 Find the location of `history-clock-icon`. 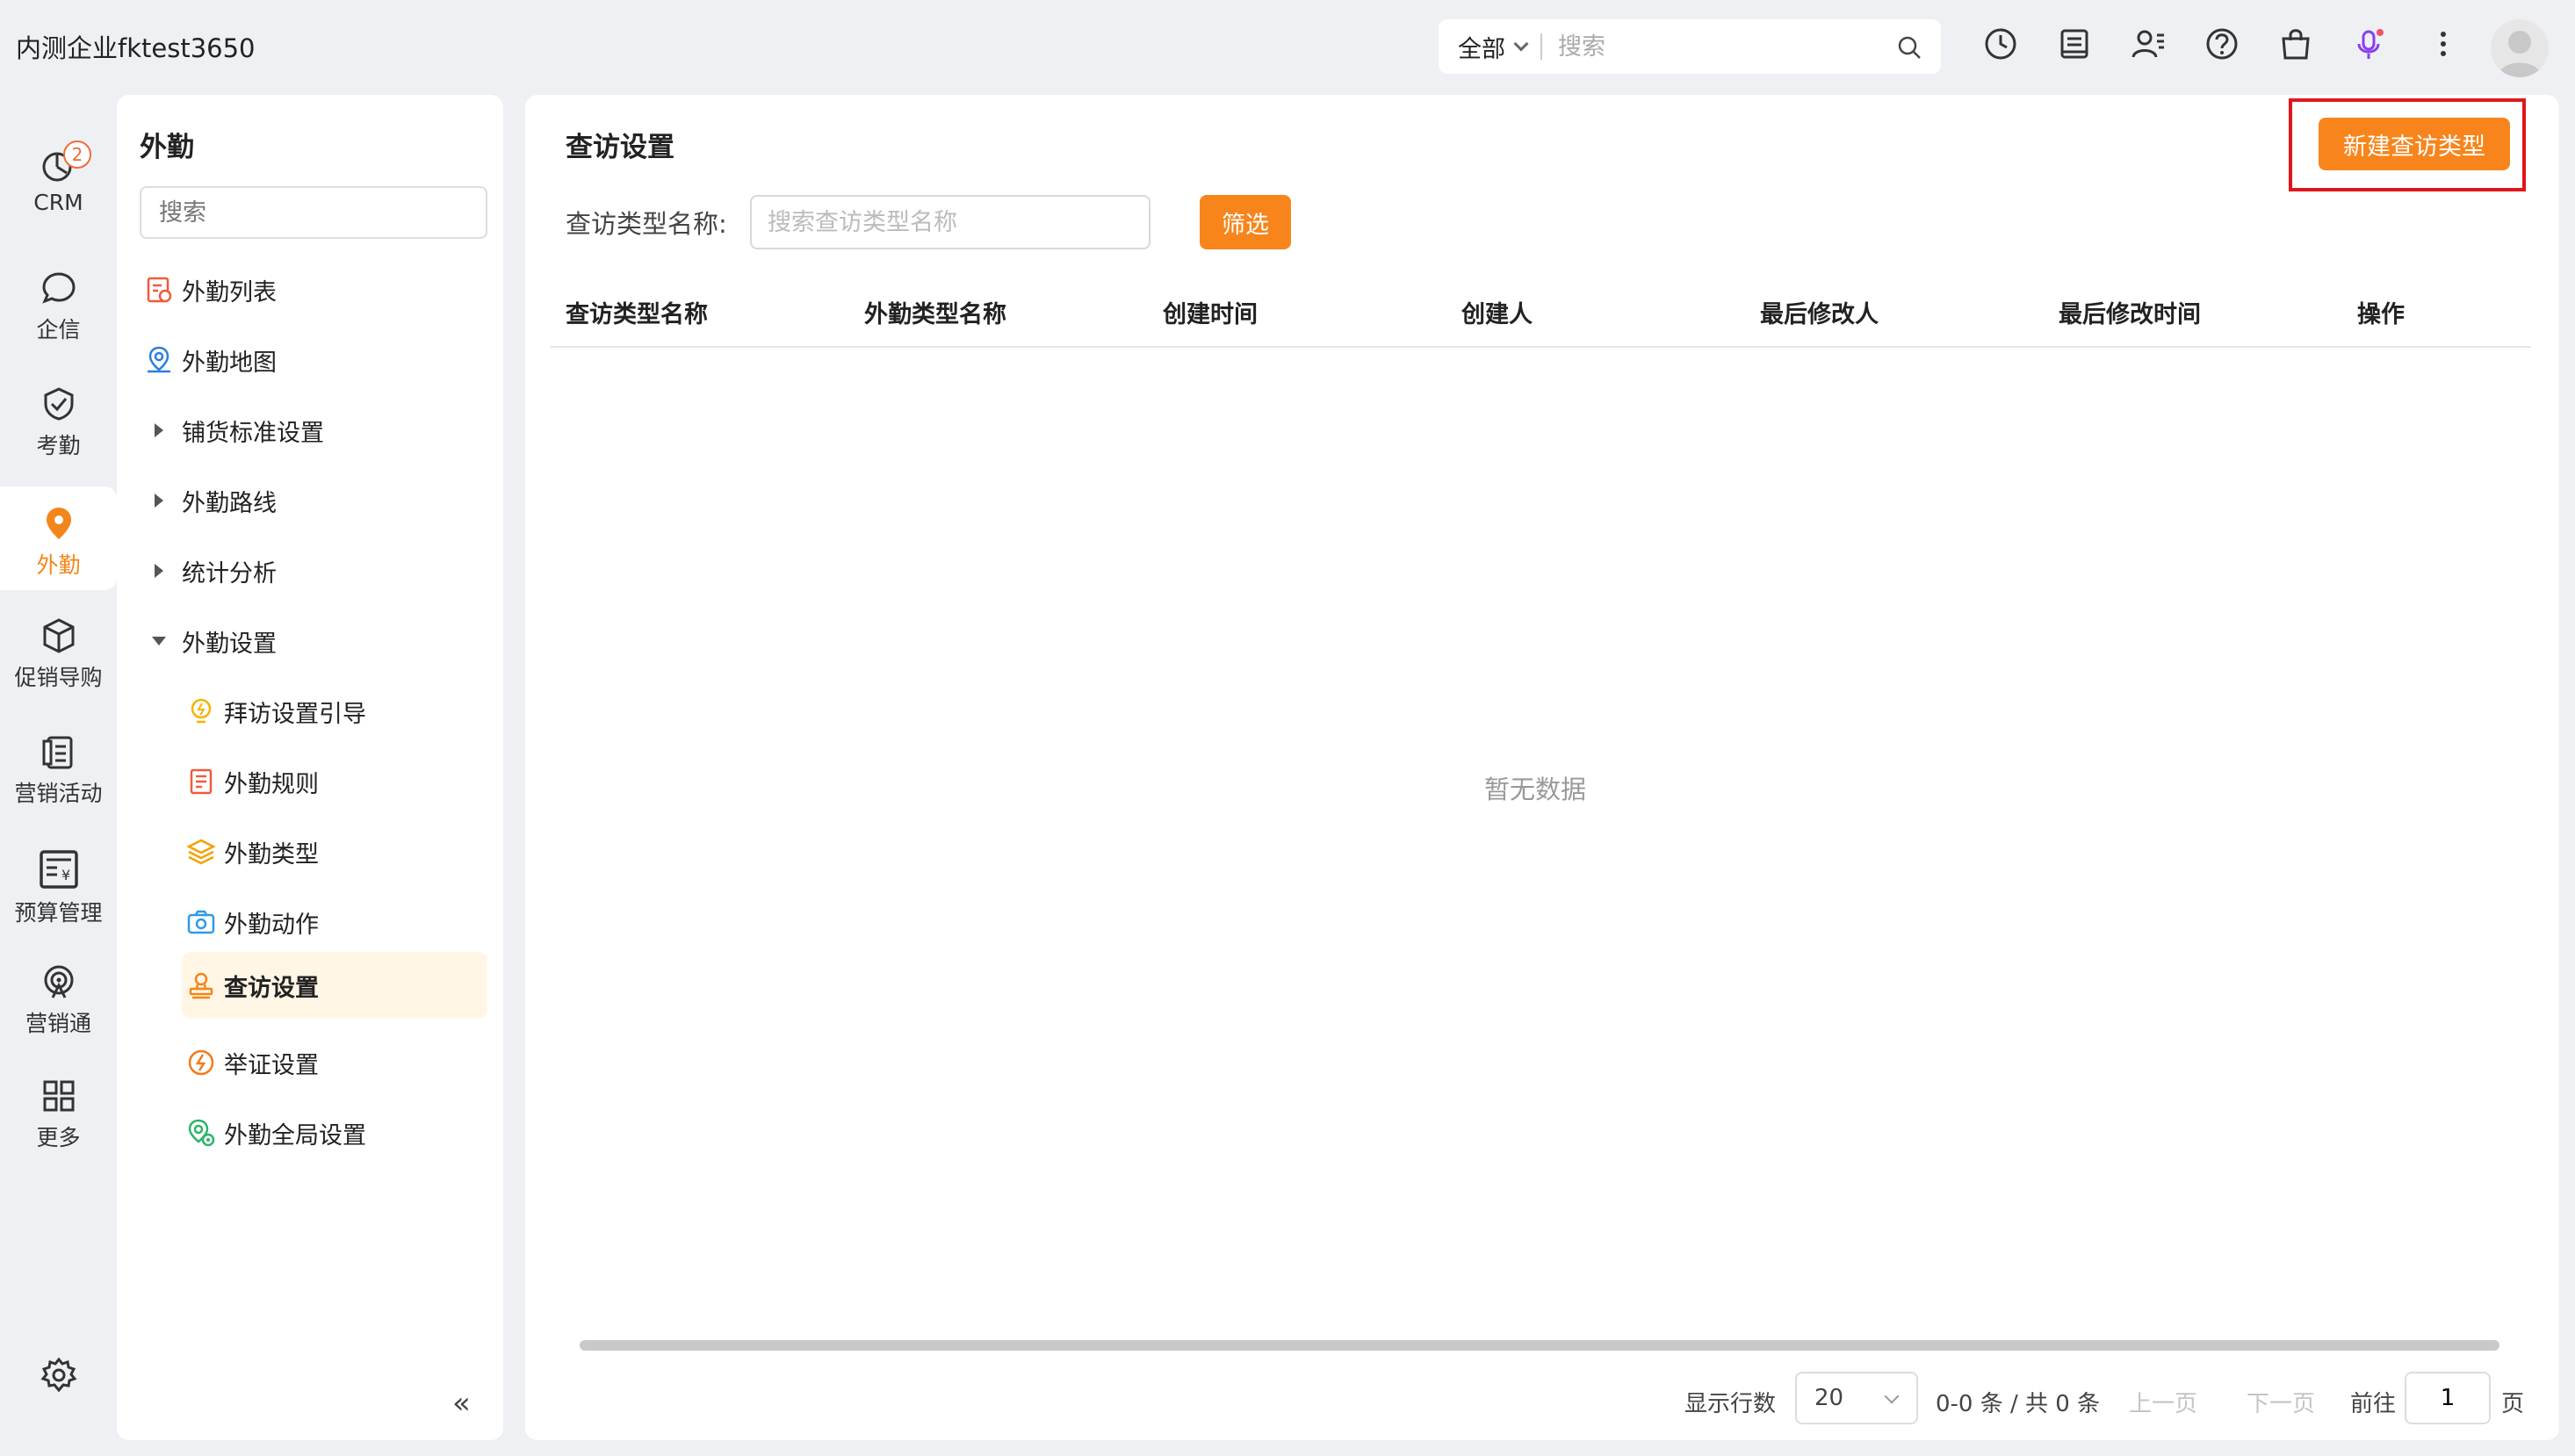

history-clock-icon is located at coordinates (2003, 46).